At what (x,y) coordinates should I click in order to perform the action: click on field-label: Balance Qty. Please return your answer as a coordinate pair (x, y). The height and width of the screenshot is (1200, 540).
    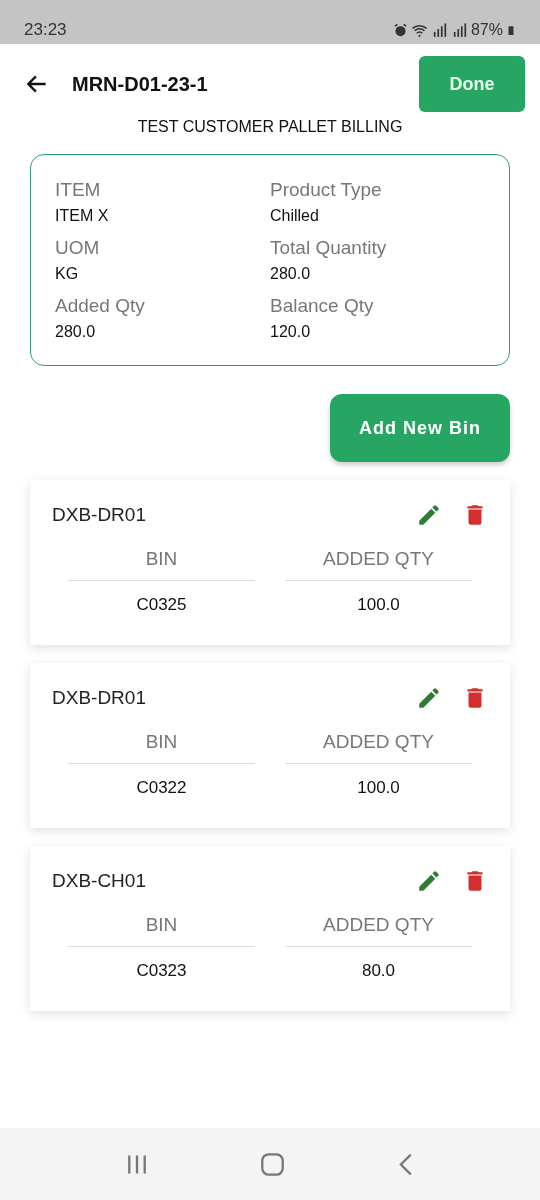
    Looking at the image, I should click on (322, 306).